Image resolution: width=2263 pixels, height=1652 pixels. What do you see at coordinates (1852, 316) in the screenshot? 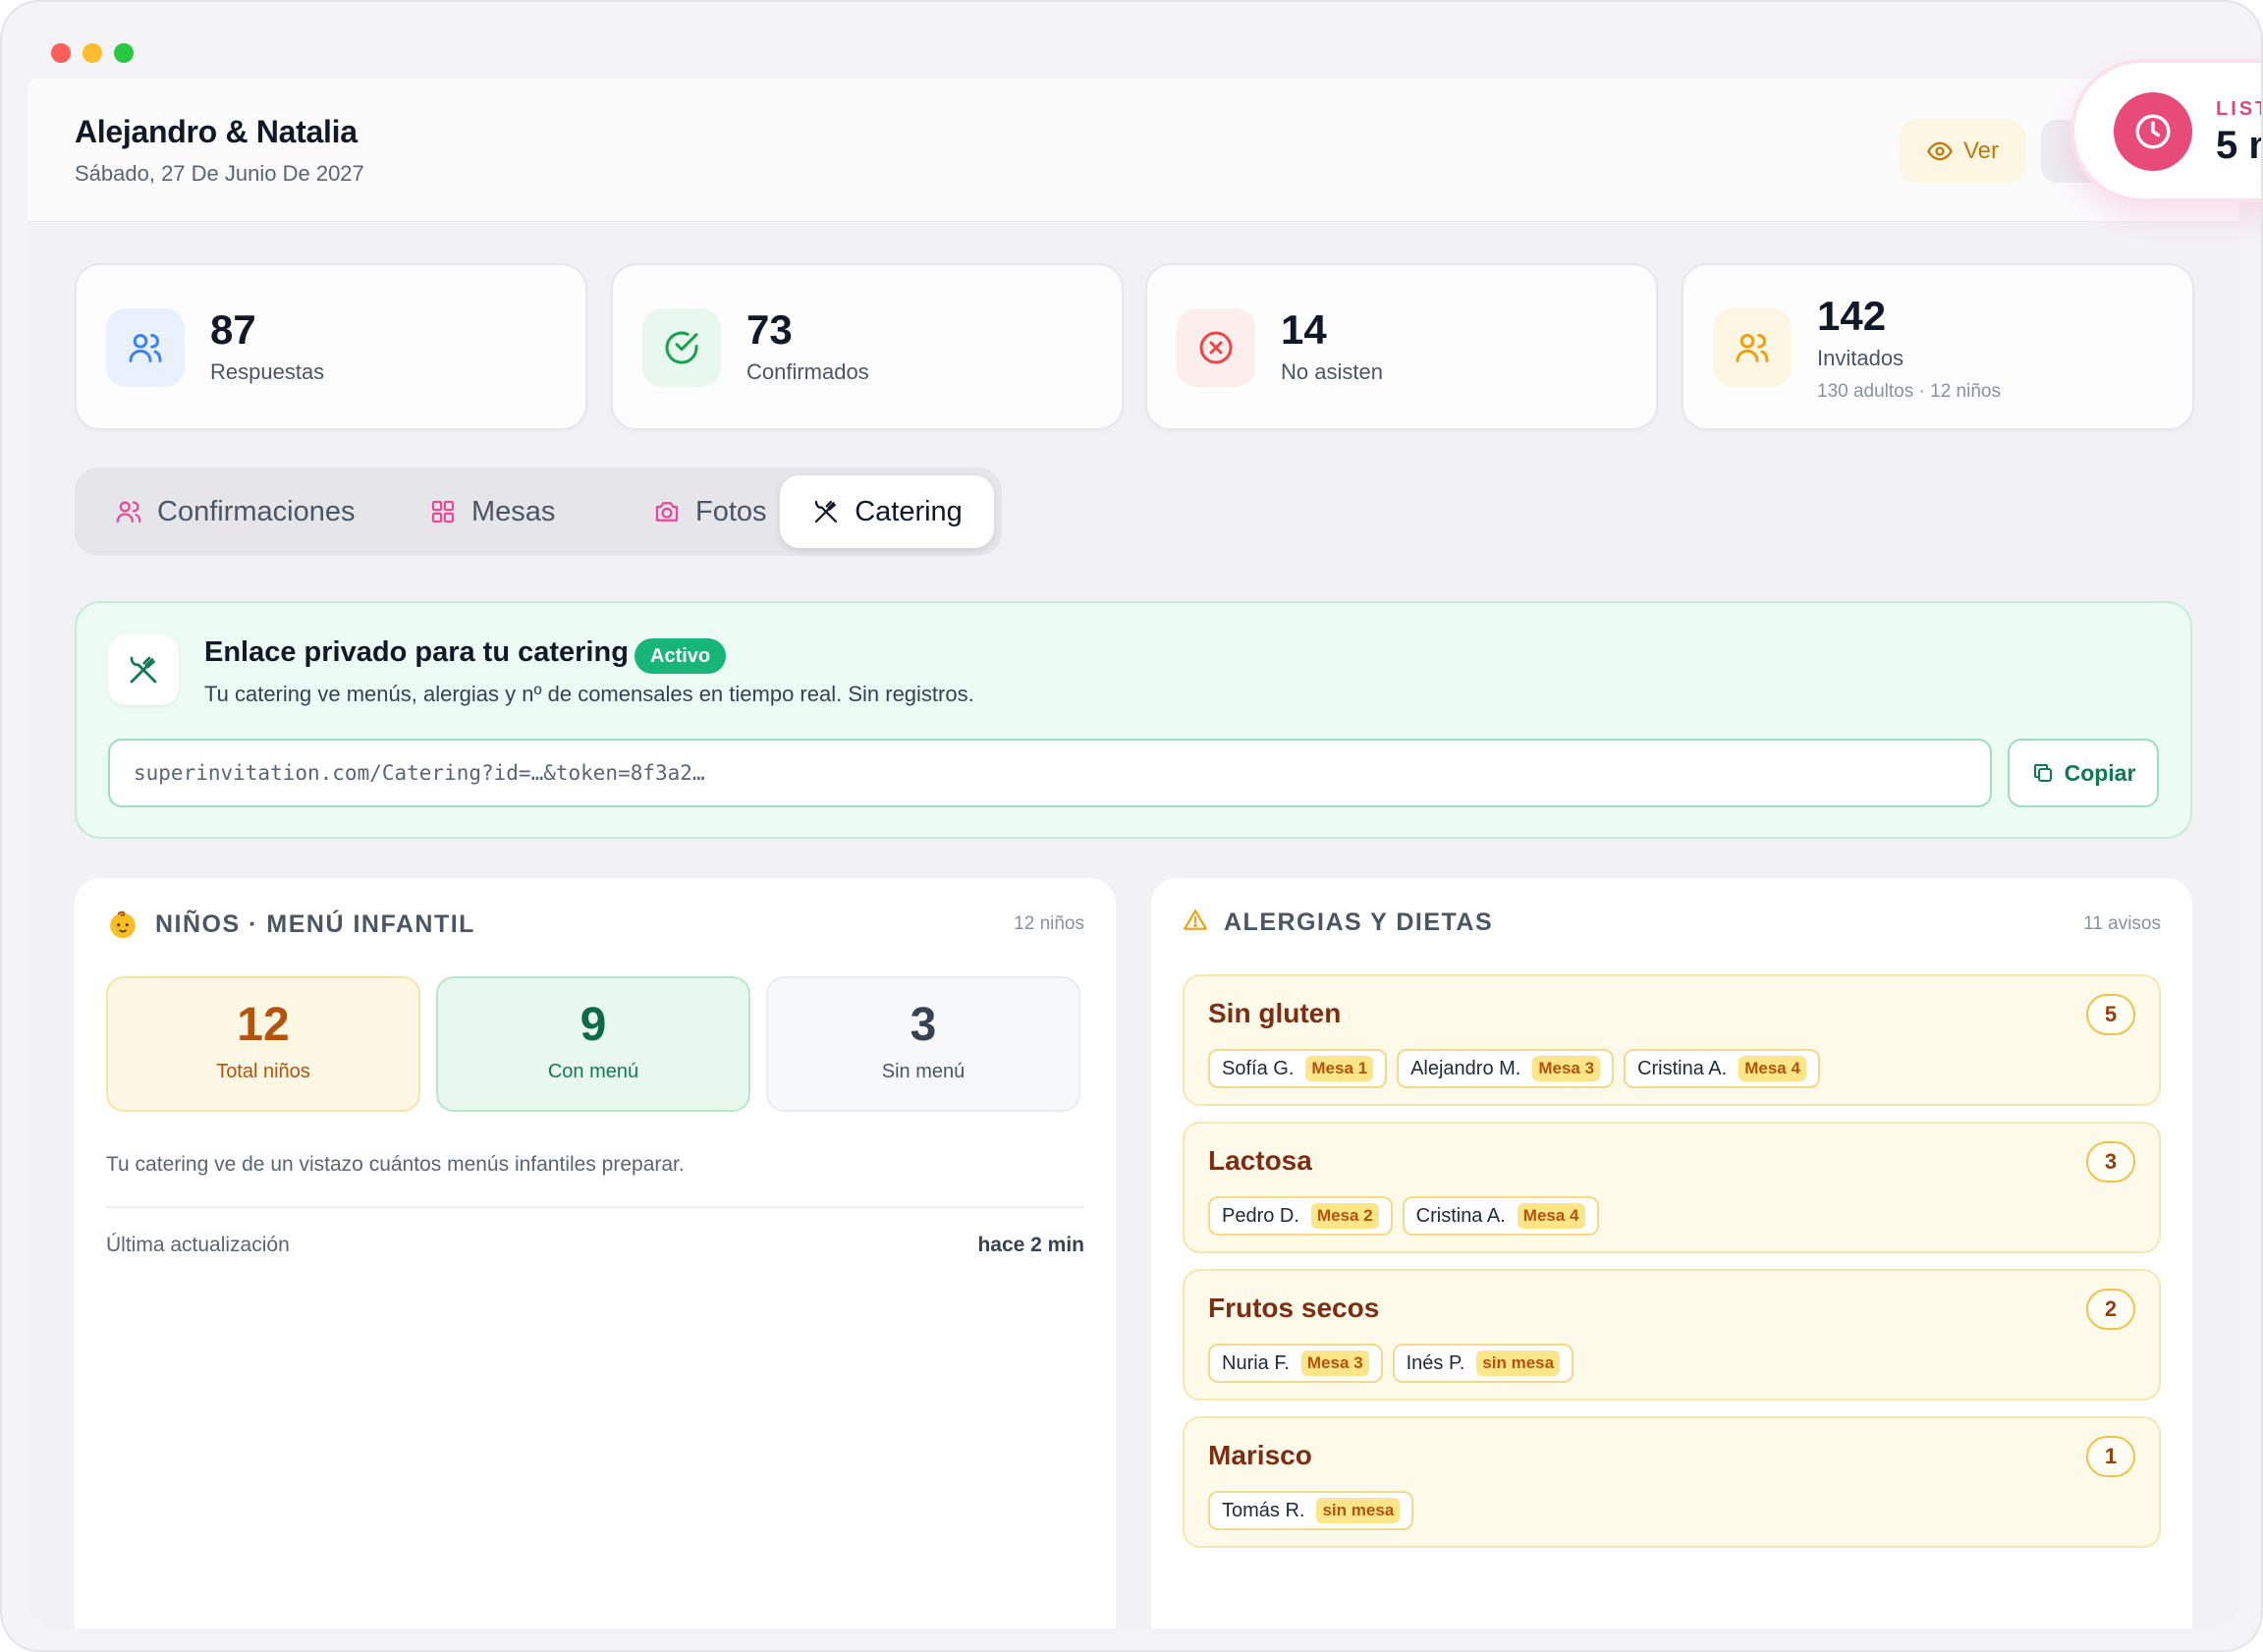
I see `stat-value: 142` at bounding box center [1852, 316].